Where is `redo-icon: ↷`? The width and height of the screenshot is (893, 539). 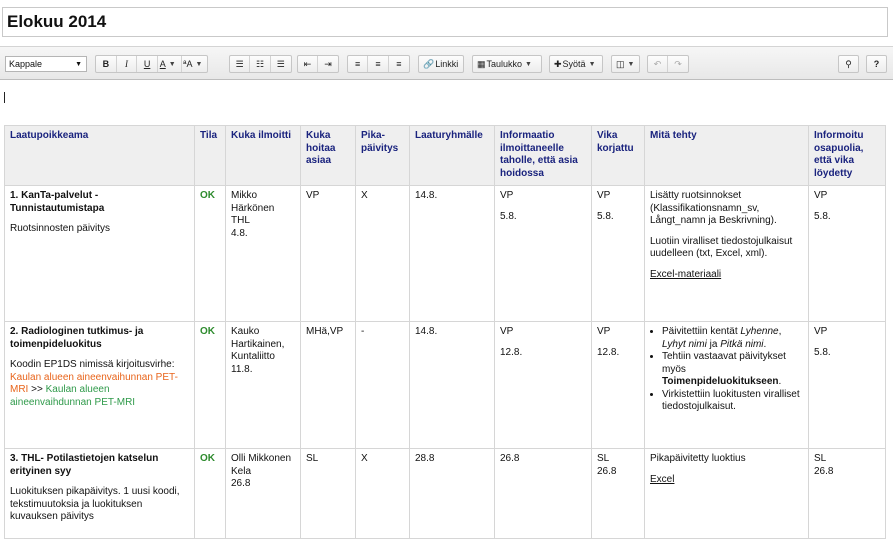
redo-icon: ↷ is located at coordinates (678, 64).